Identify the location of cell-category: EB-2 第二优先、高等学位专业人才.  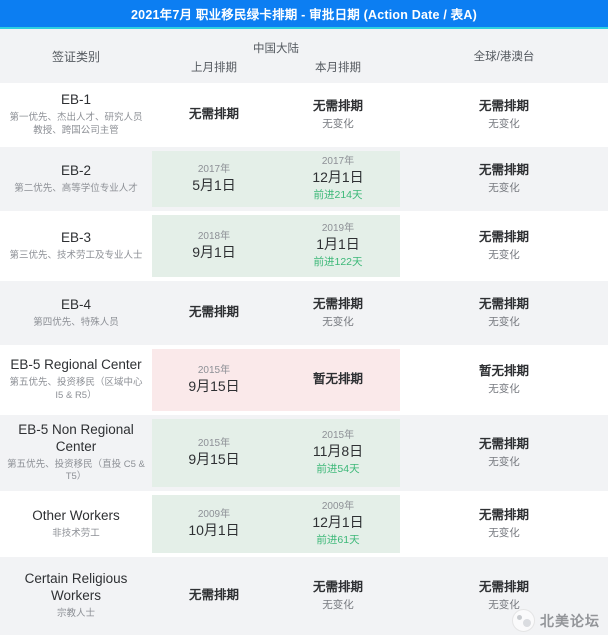
(76, 179).